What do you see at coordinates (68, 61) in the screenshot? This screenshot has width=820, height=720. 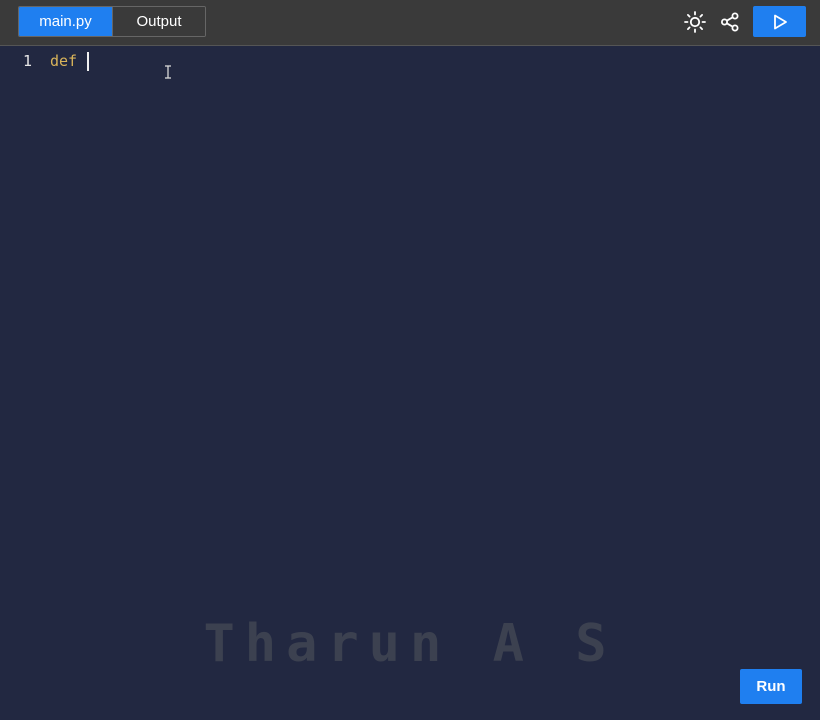 I see `code-keyword: def` at bounding box center [68, 61].